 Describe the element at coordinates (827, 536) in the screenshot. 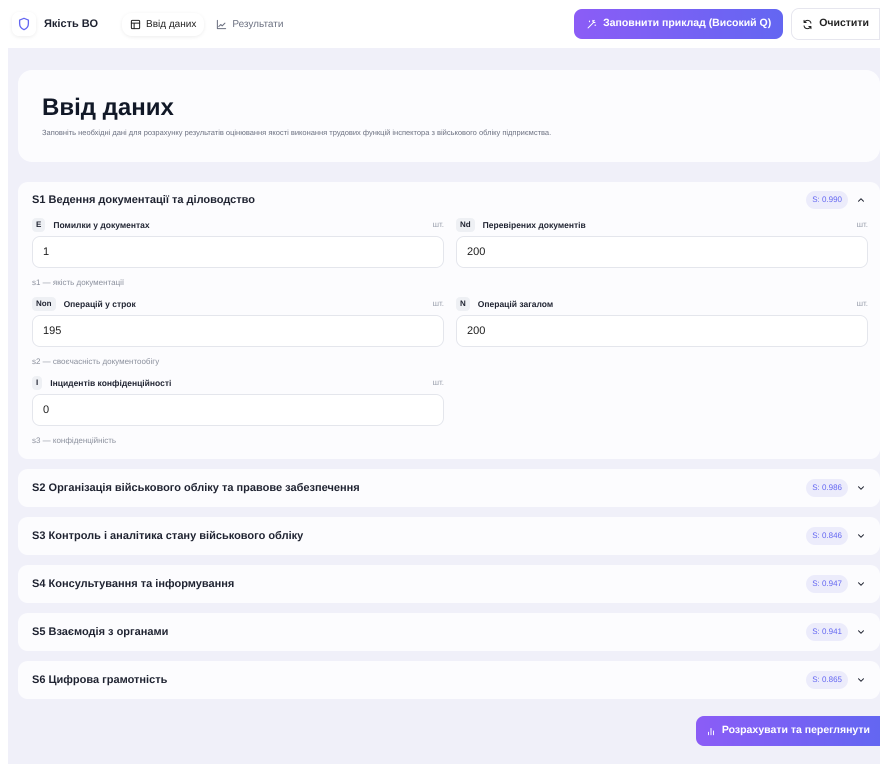

I see `score-badge: S: 0.846` at that location.